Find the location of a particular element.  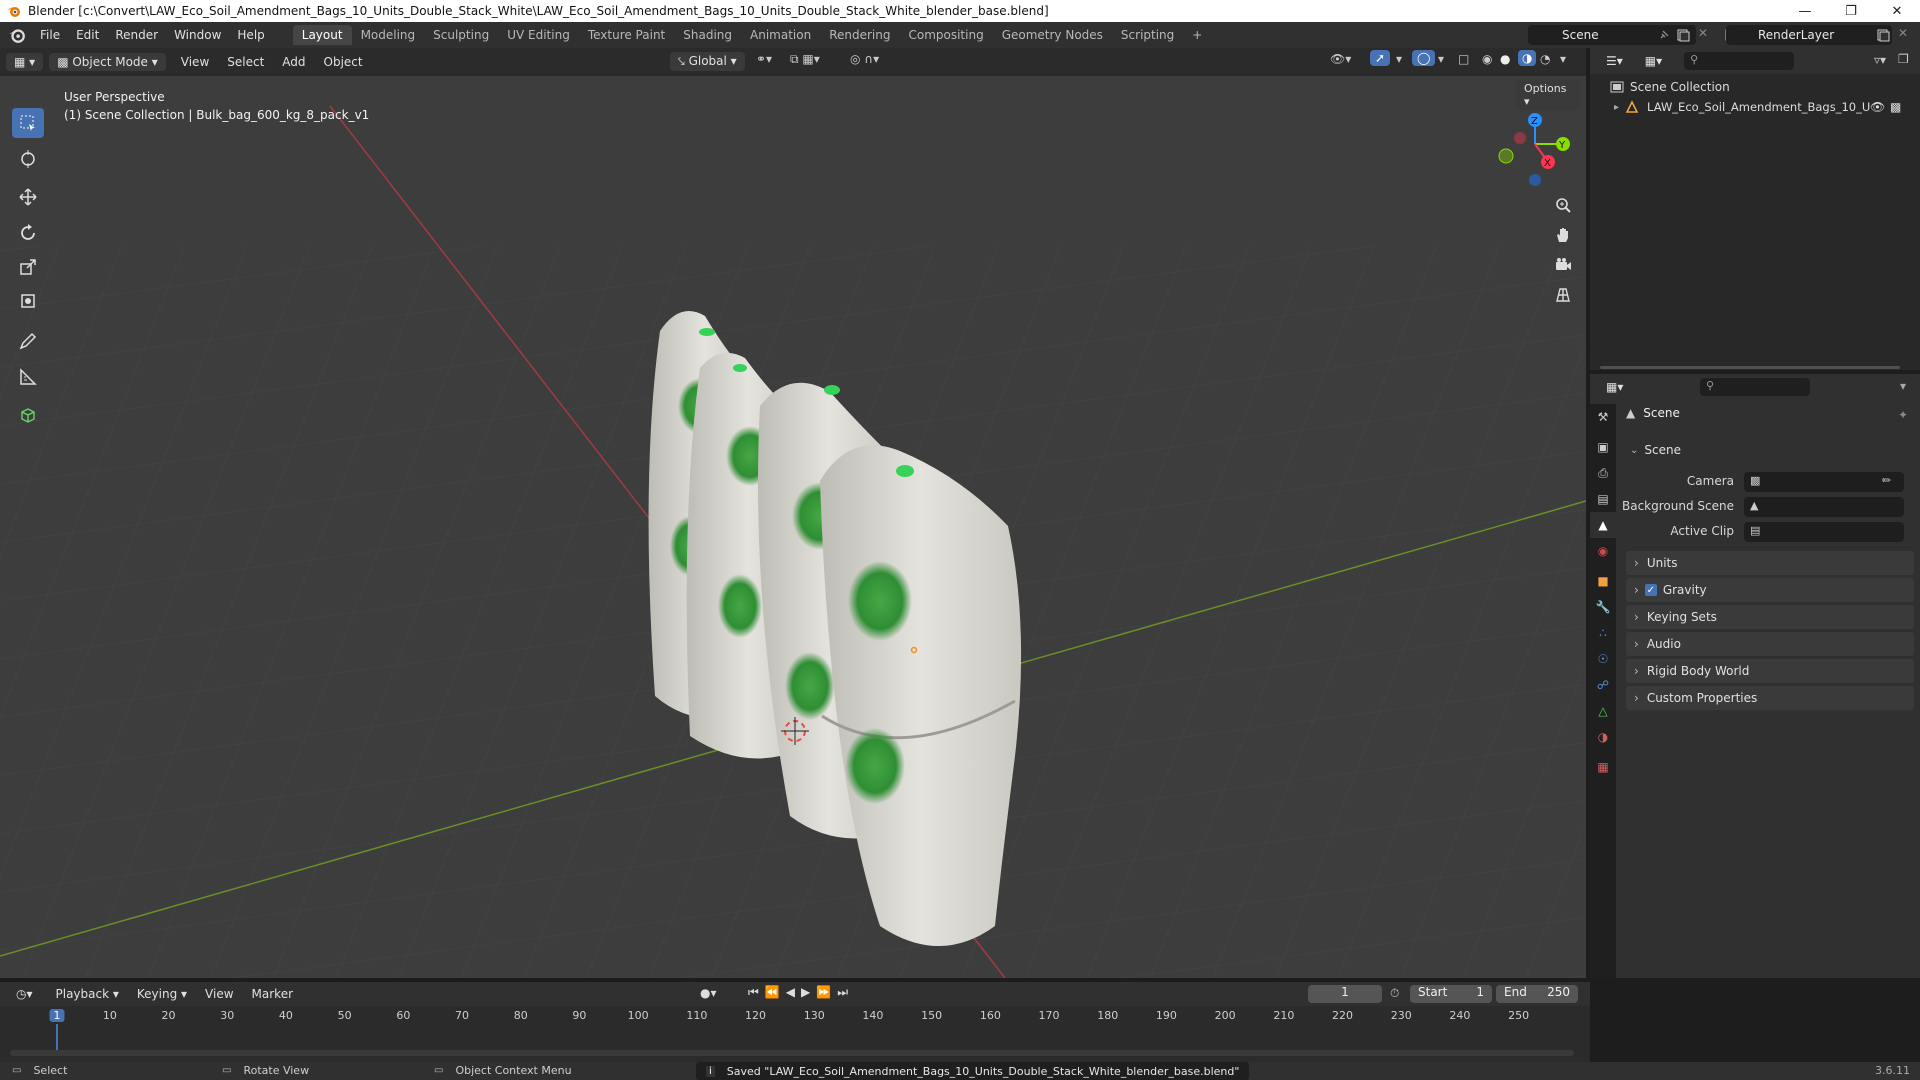

filter-icon: ▿▾ is located at coordinates (1880, 60).